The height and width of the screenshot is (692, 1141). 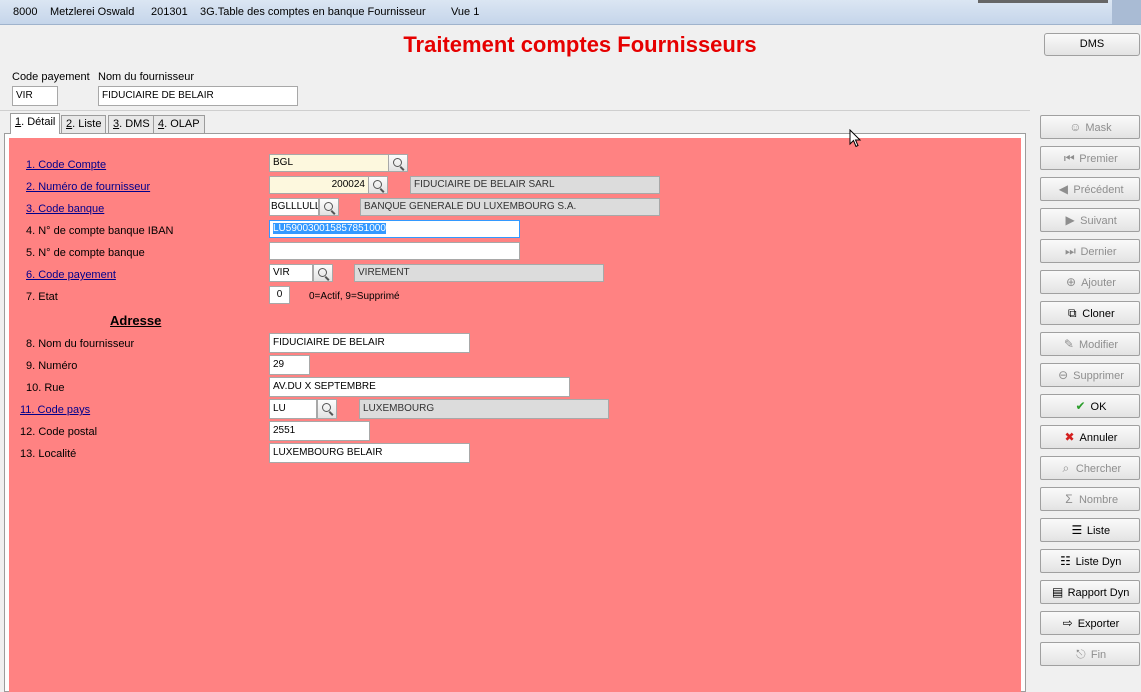 What do you see at coordinates (535, 185) in the screenshot?
I see `numero-fournisseur-description: FIDUCIAIRE DE BELAIR SARL` at bounding box center [535, 185].